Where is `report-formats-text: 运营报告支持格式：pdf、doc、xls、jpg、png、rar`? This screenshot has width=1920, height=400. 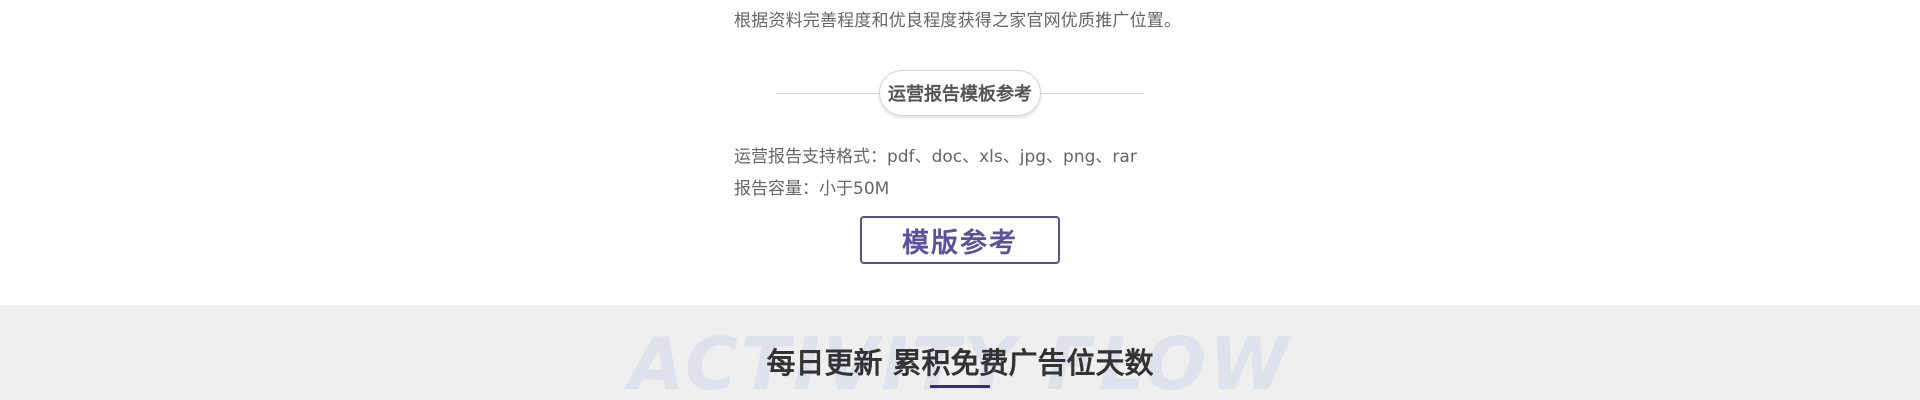 report-formats-text: 运营报告支持格式：pdf、doc、xls、jpg、png、rar is located at coordinates (935, 157).